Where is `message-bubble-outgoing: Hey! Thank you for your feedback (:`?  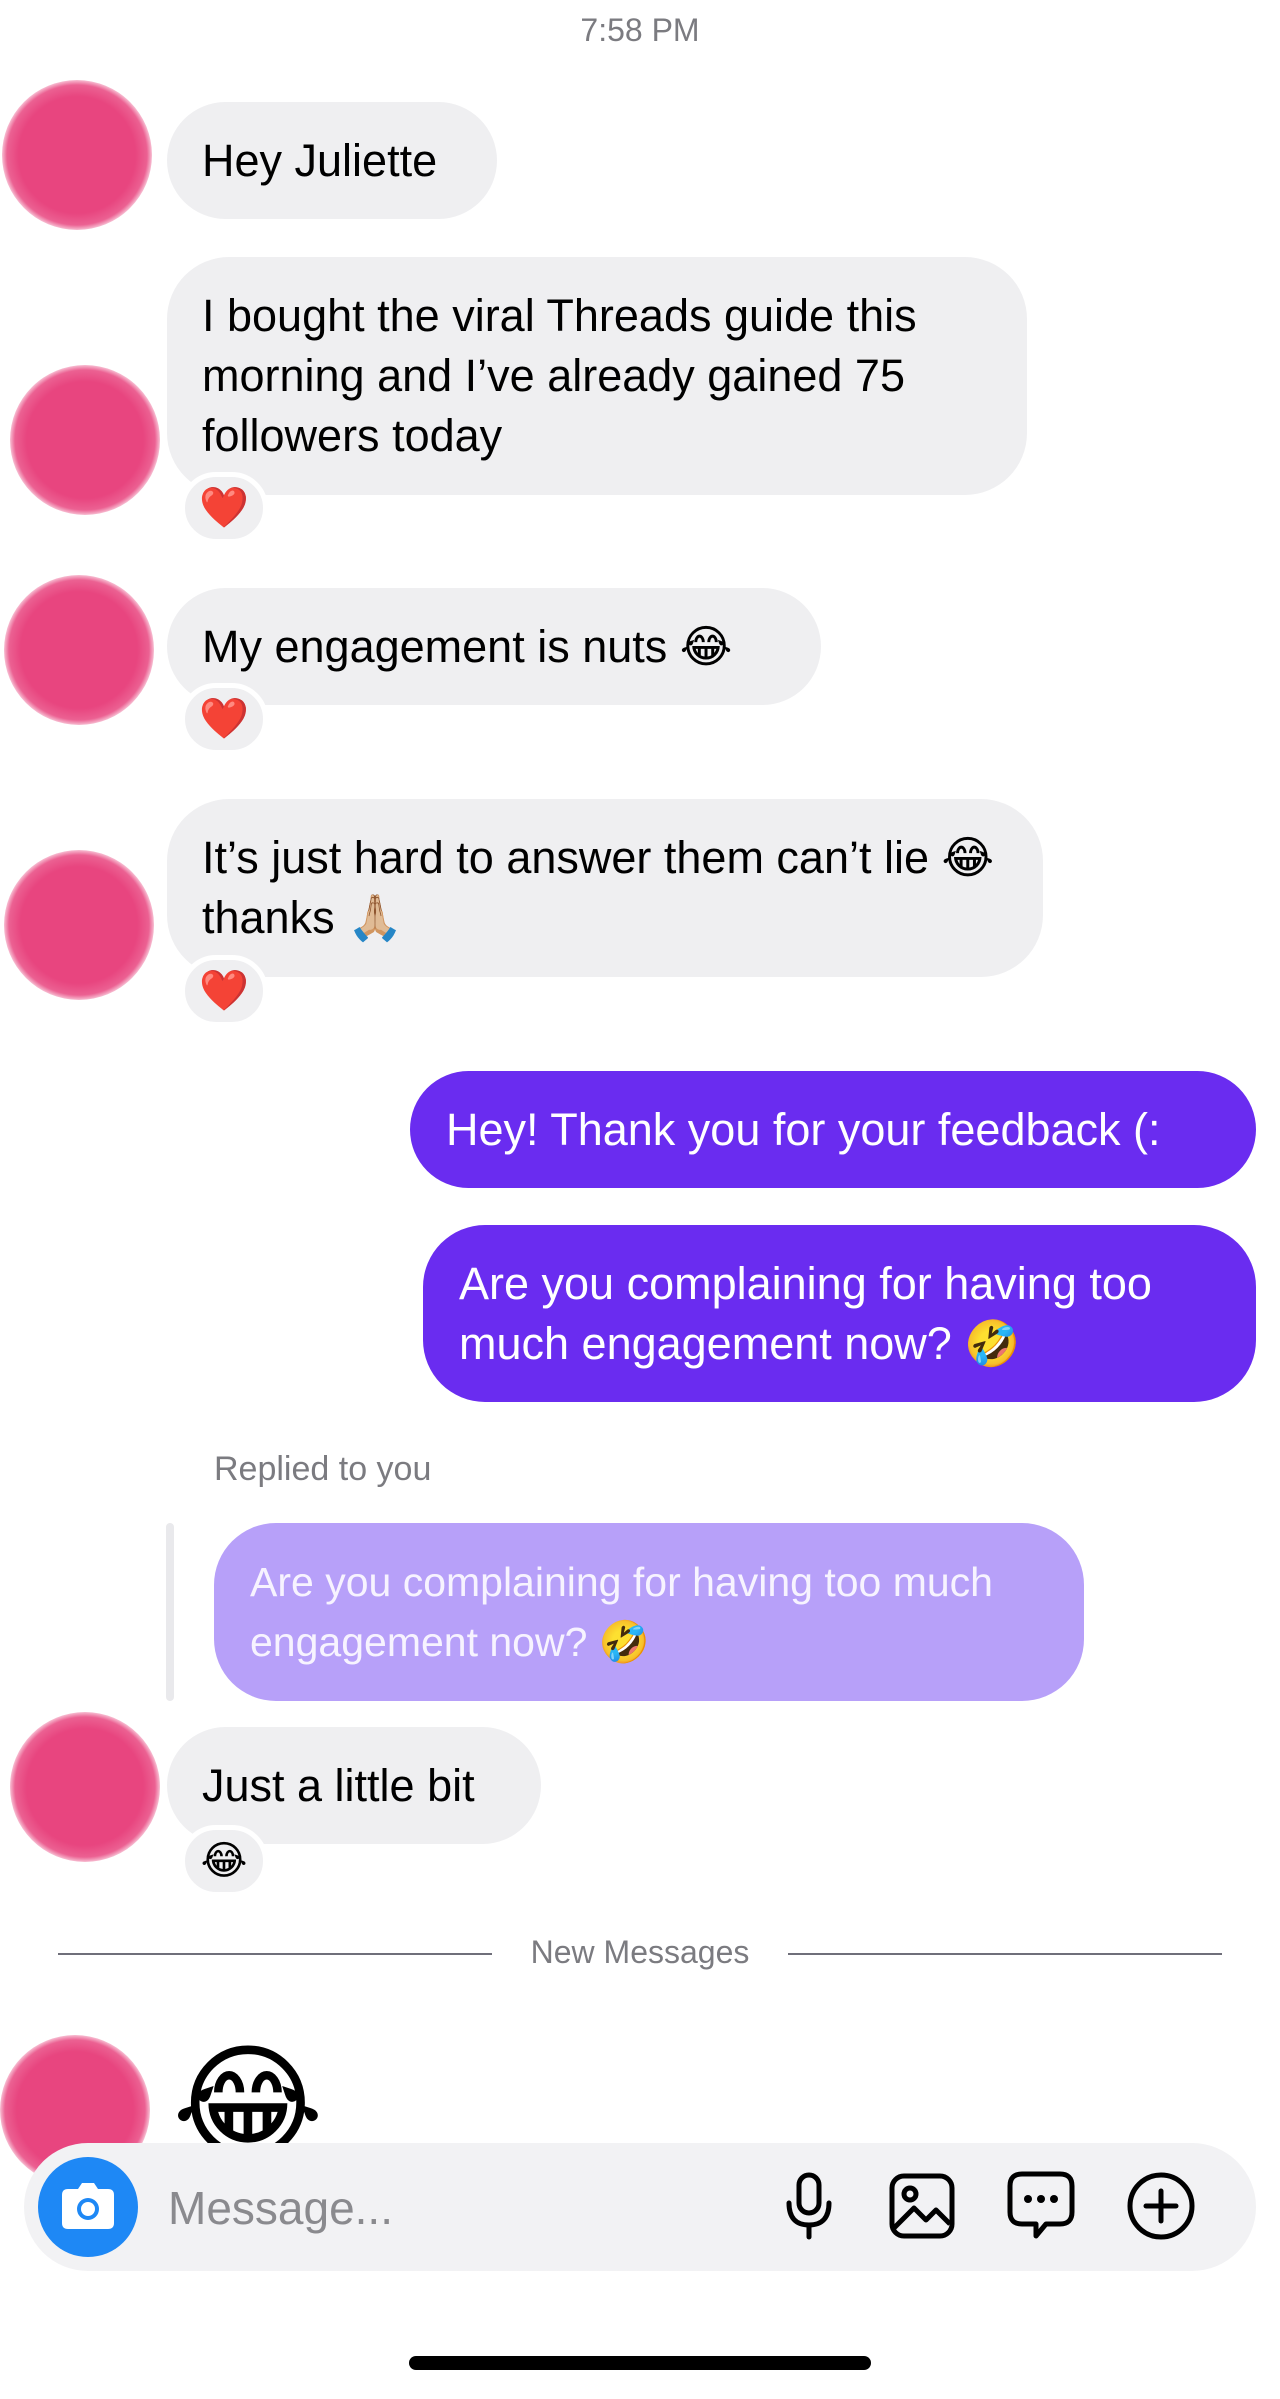 message-bubble-outgoing: Hey! Thank you for your feedback (: is located at coordinates (833, 1129).